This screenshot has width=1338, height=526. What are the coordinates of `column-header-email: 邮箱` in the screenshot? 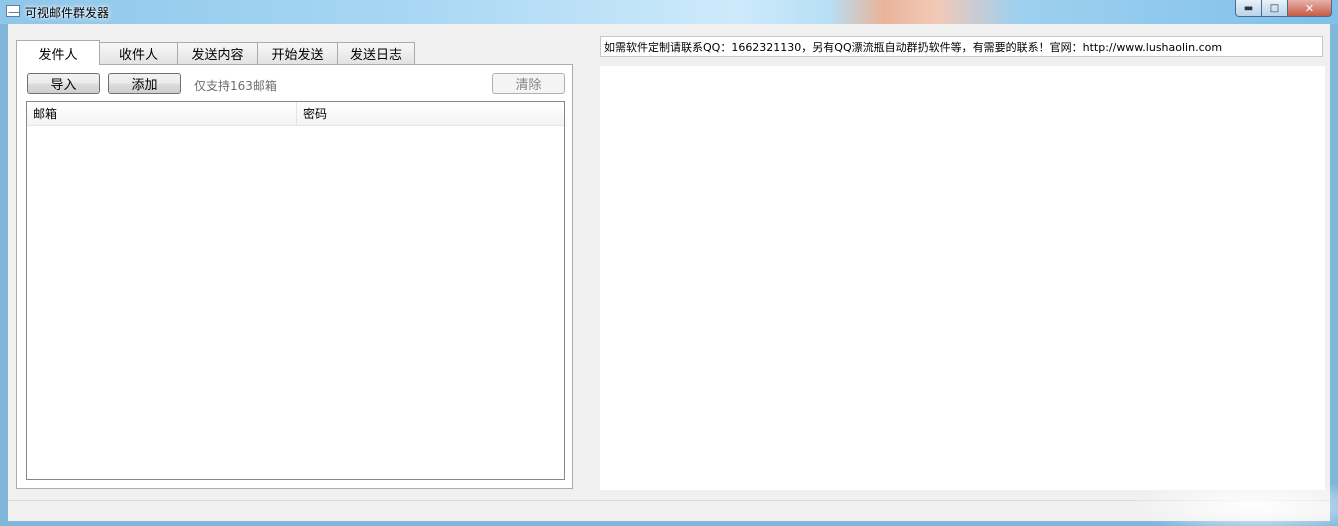 It's located at (162, 113).